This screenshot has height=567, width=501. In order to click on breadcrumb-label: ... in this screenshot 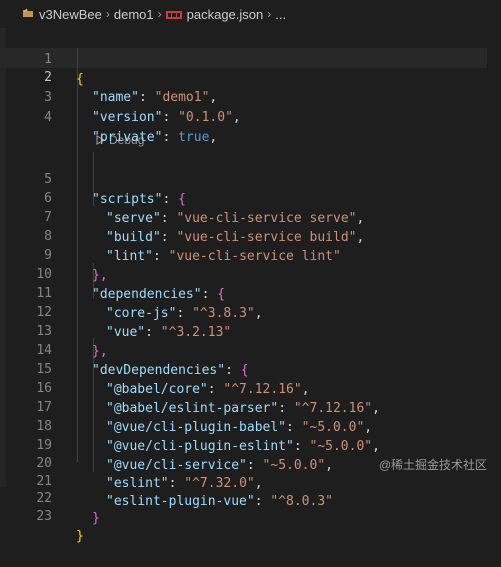, I will do `click(281, 14)`.